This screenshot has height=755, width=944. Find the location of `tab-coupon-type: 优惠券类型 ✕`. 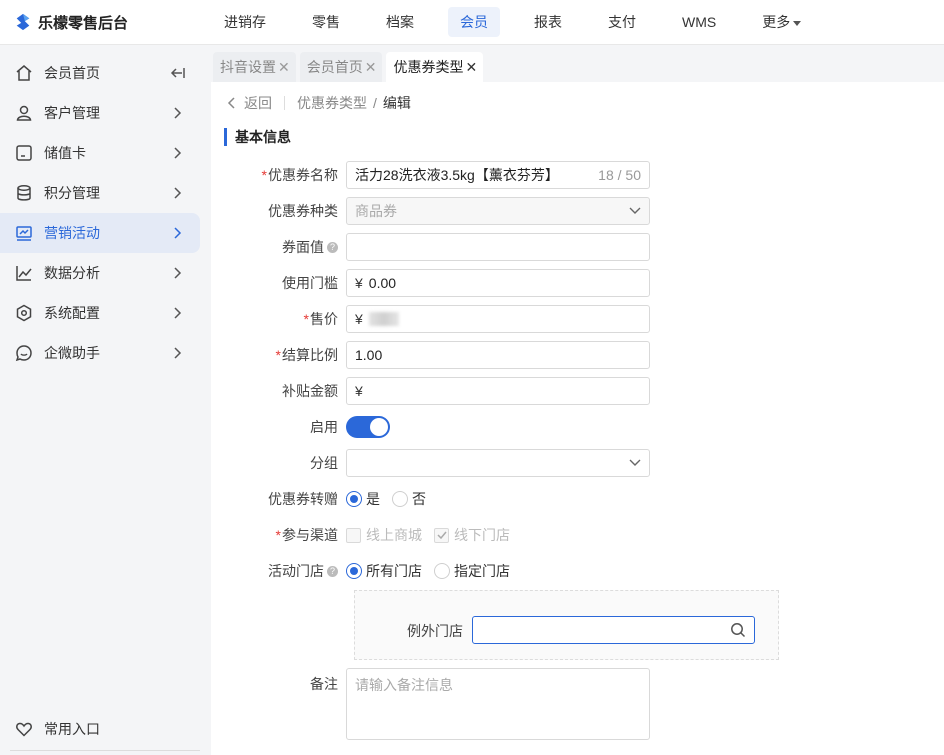

tab-coupon-type: 优惠券类型 ✕ is located at coordinates (435, 67).